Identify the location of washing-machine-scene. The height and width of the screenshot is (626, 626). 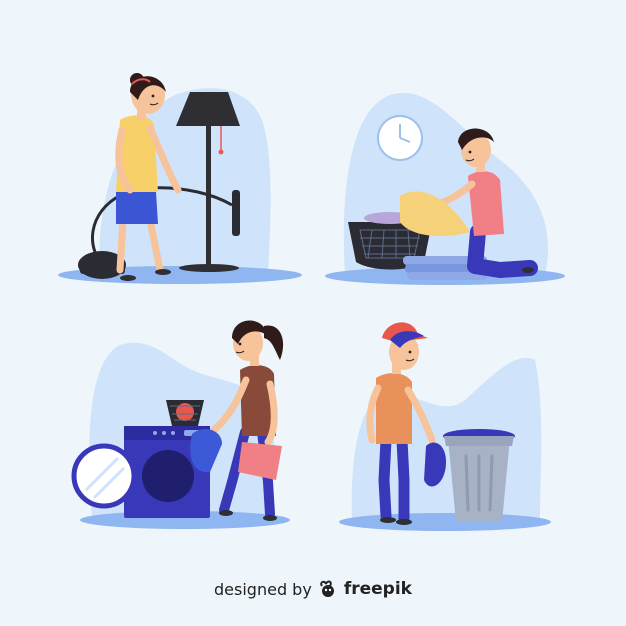
(180, 424).